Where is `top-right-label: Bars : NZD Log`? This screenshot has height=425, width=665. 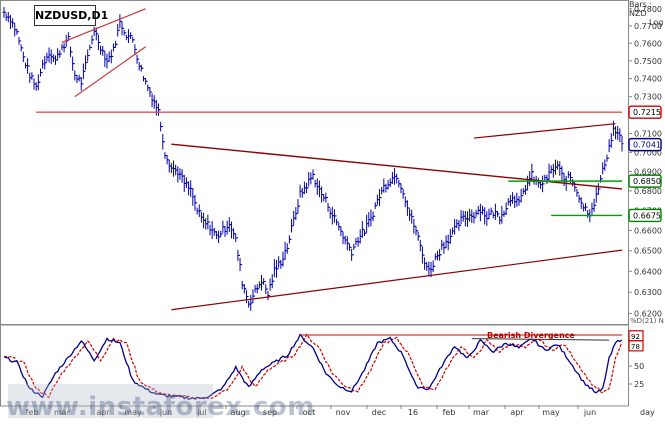
top-right-label: Bars : NZD Log is located at coordinates (647, 13).